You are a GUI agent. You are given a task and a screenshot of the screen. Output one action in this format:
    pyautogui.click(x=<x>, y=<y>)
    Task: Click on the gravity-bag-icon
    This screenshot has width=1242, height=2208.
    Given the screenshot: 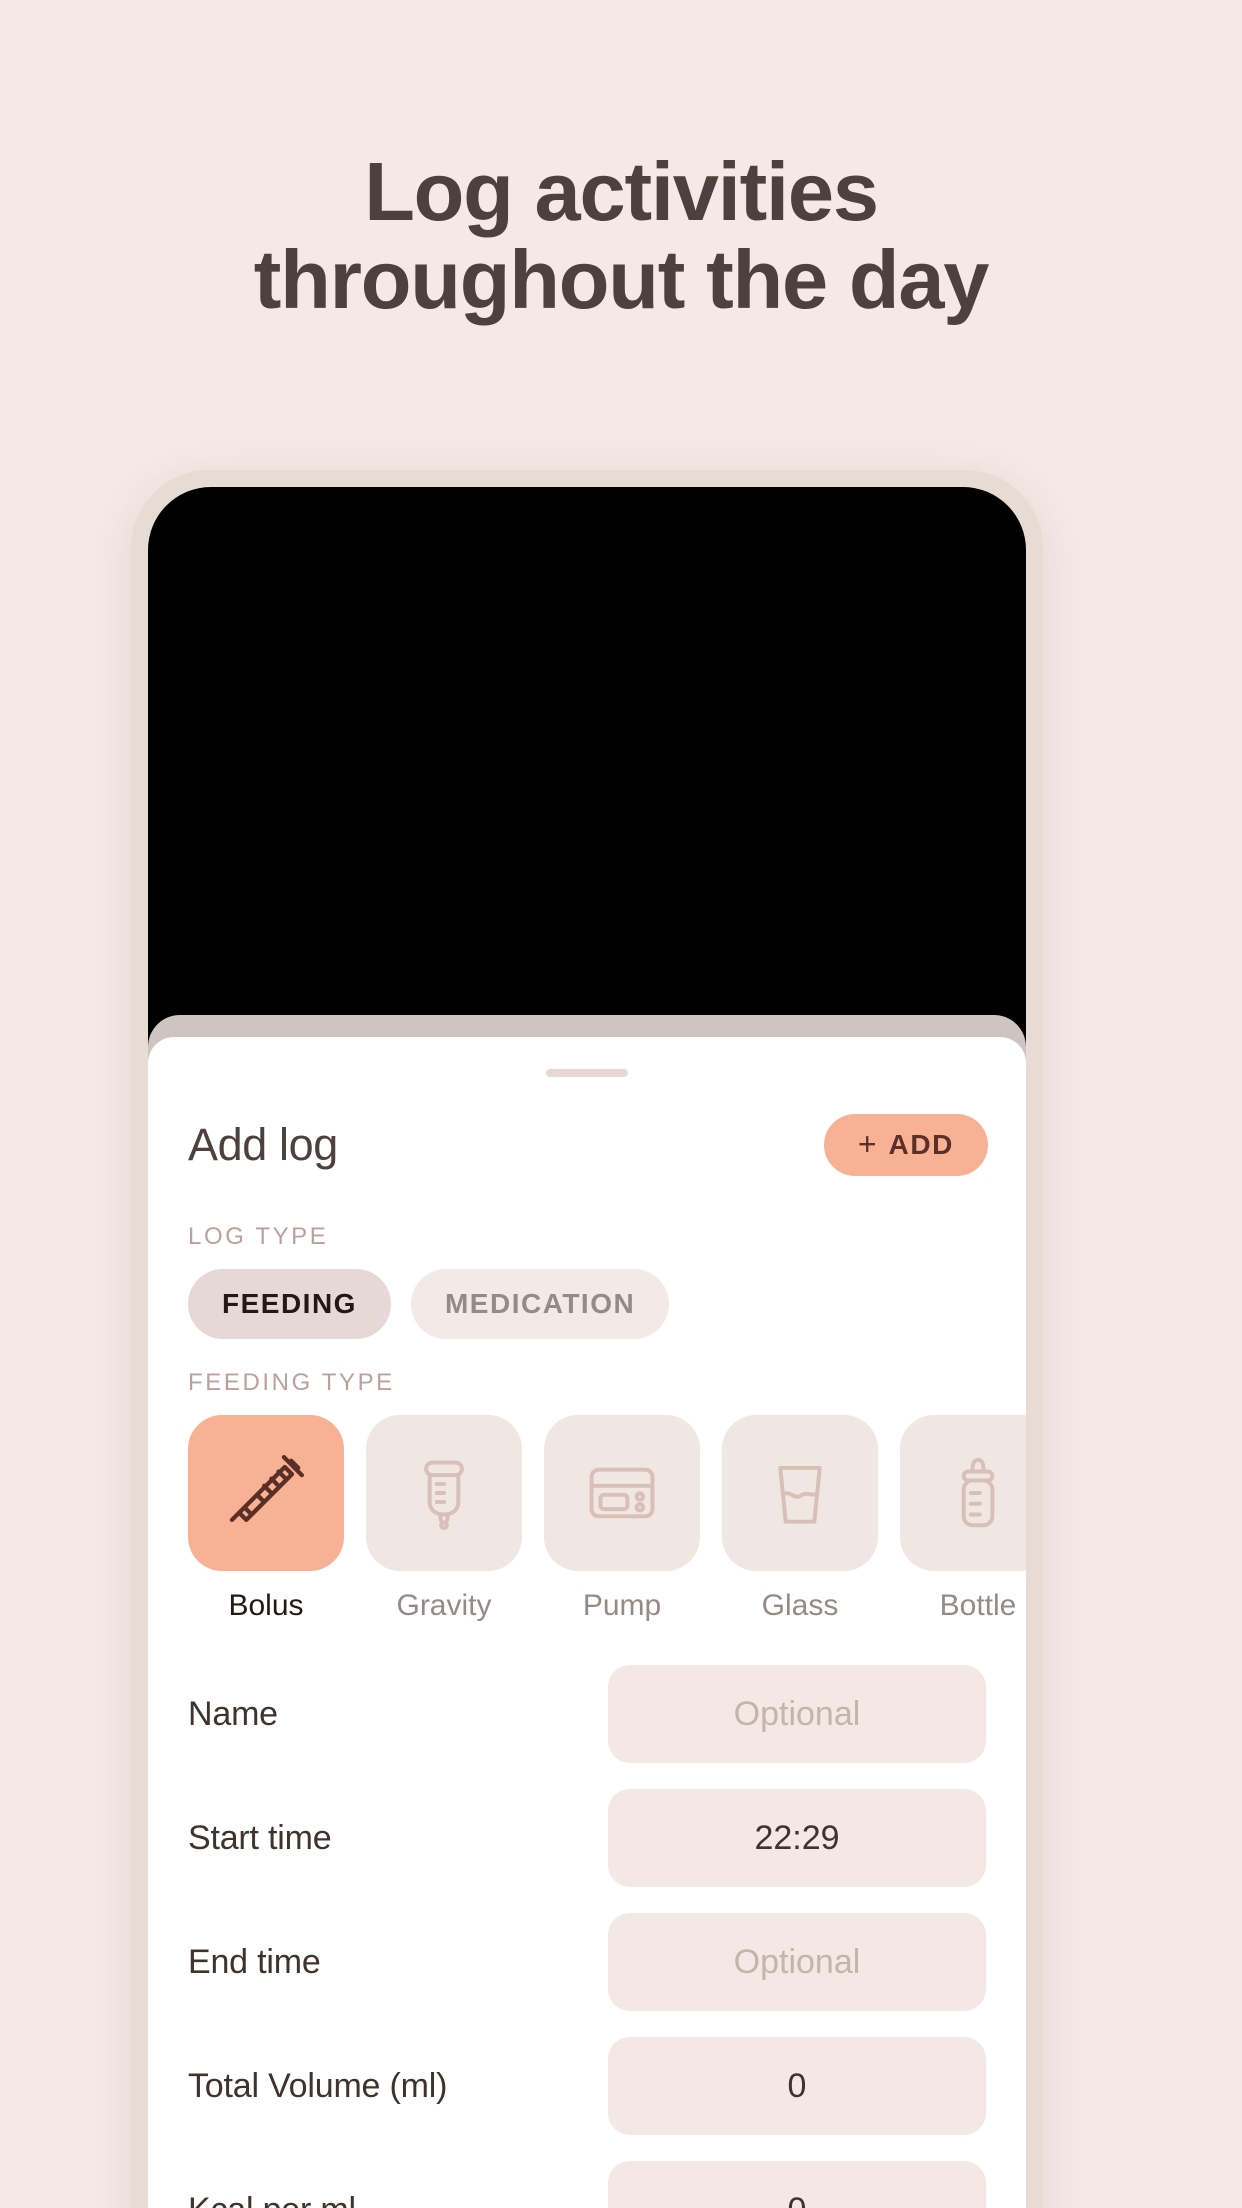 What is the action you would take?
    pyautogui.click(x=444, y=1493)
    